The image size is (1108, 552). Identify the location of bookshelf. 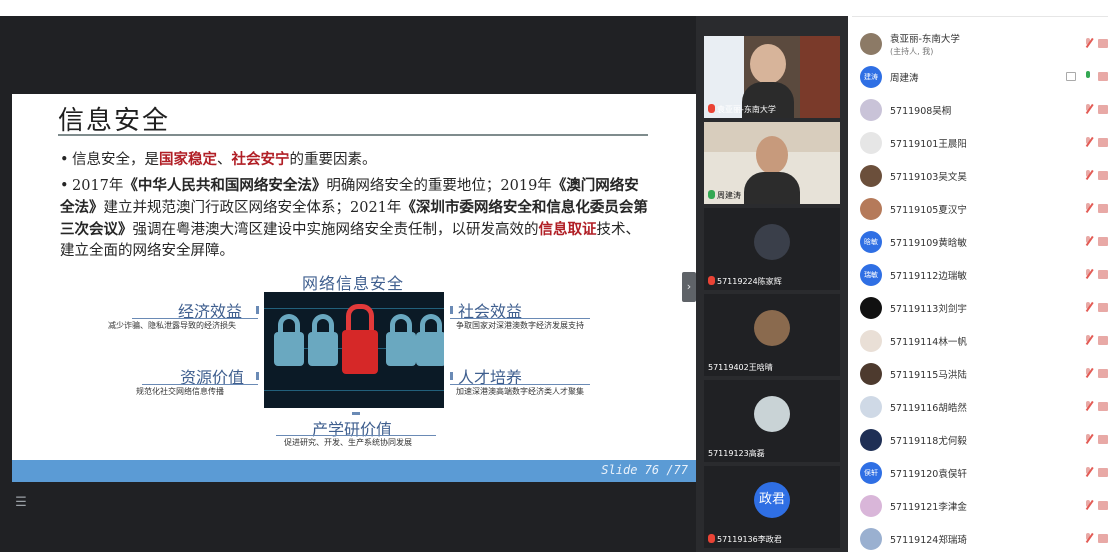
(820, 77).